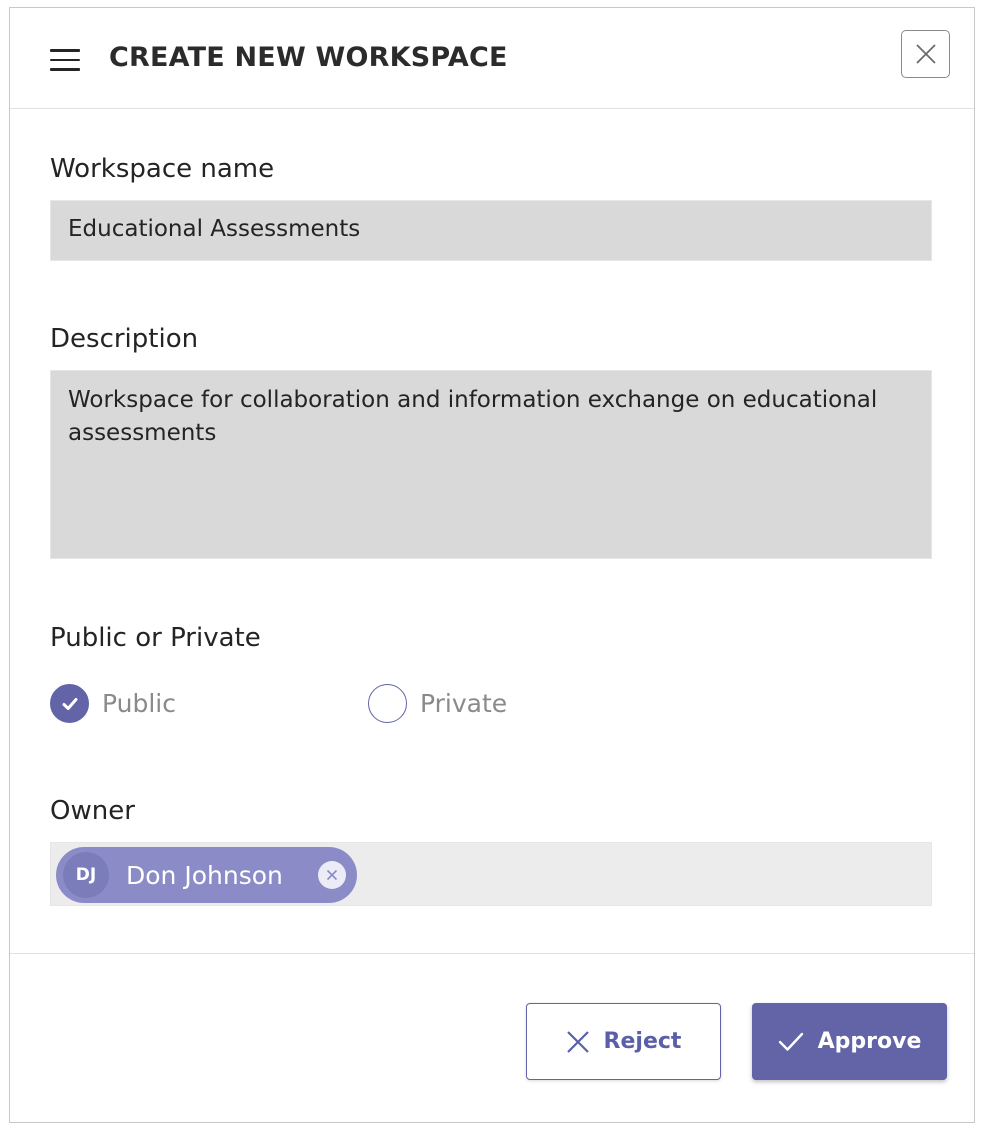 The image size is (982, 1135). I want to click on dialog-header: CREATE NEW WORKSPACE, so click(492, 58).